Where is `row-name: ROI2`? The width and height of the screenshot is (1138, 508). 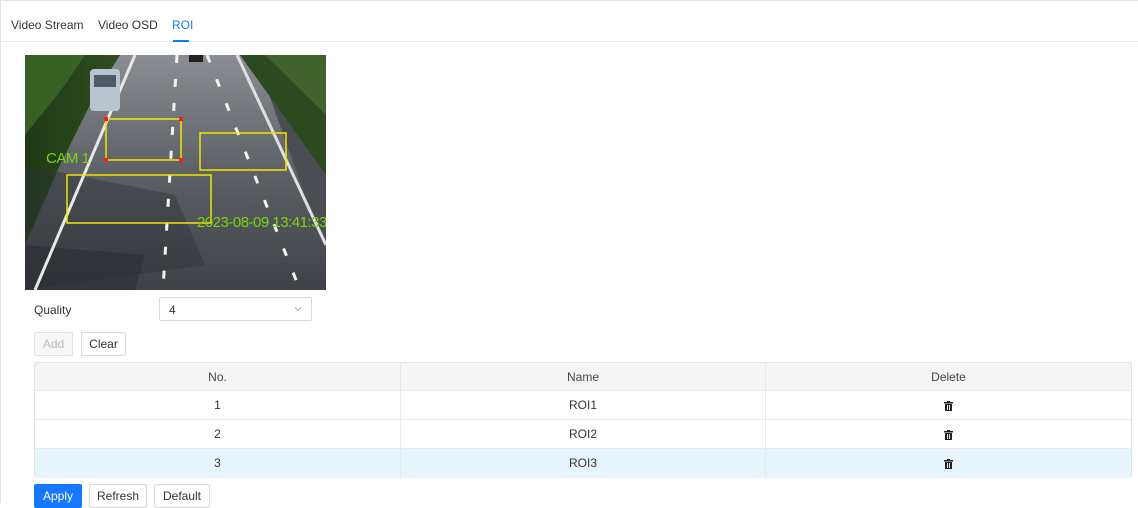
row-name: ROI2 is located at coordinates (583, 434).